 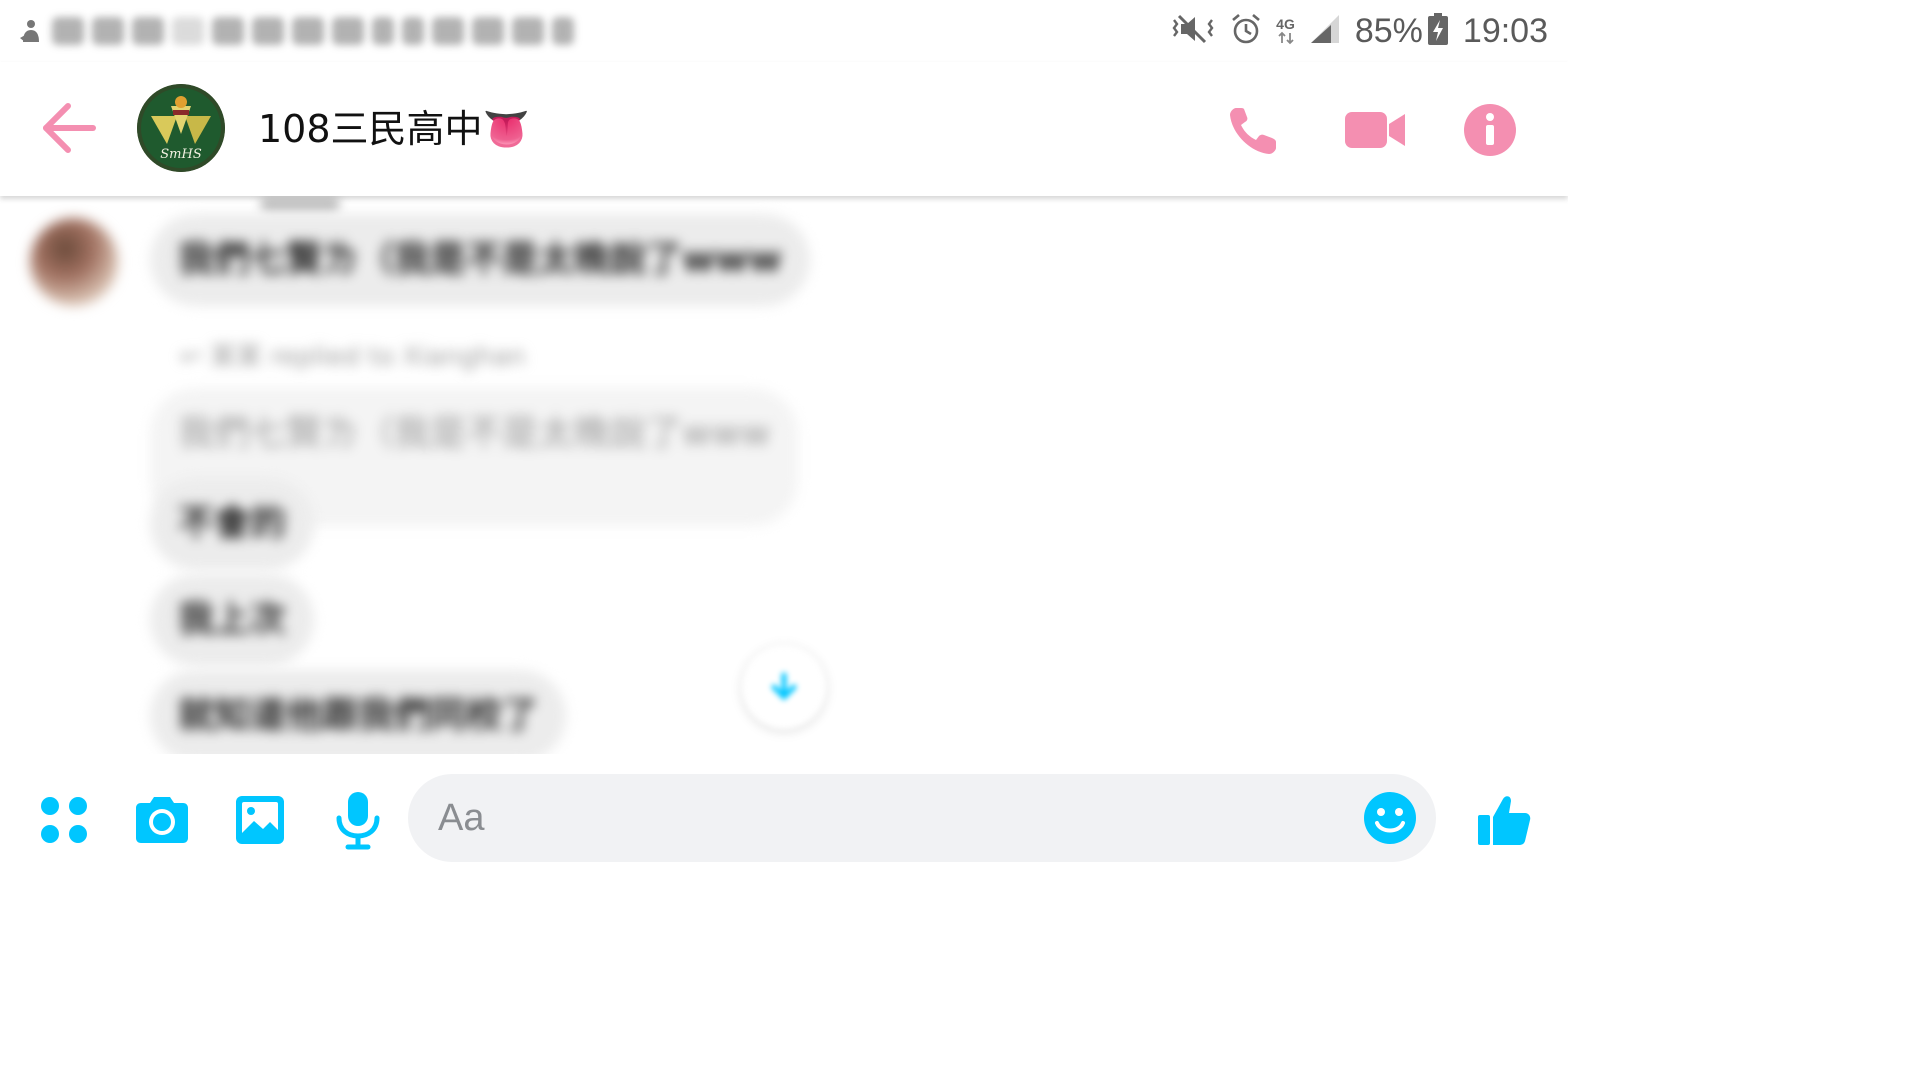 I want to click on video-camera-icon, so click(x=1375, y=130).